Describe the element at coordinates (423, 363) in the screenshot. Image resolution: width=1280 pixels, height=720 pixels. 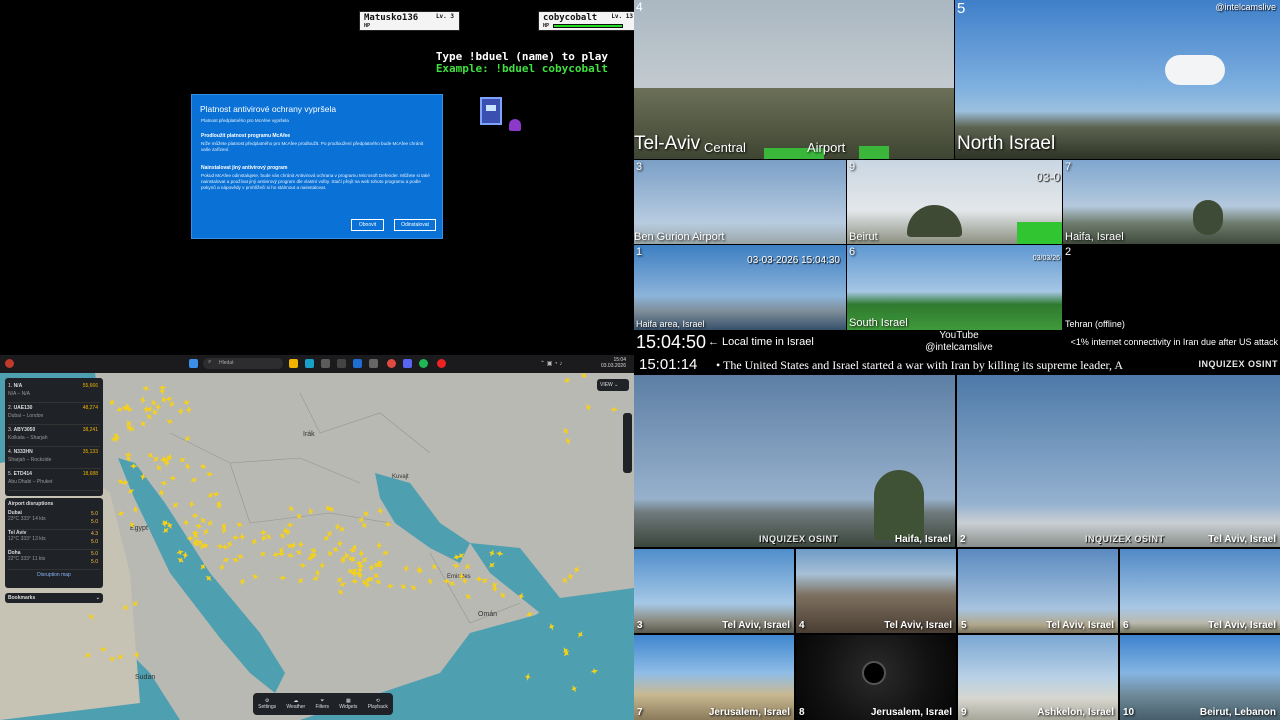
I see `spotify-icon` at that location.